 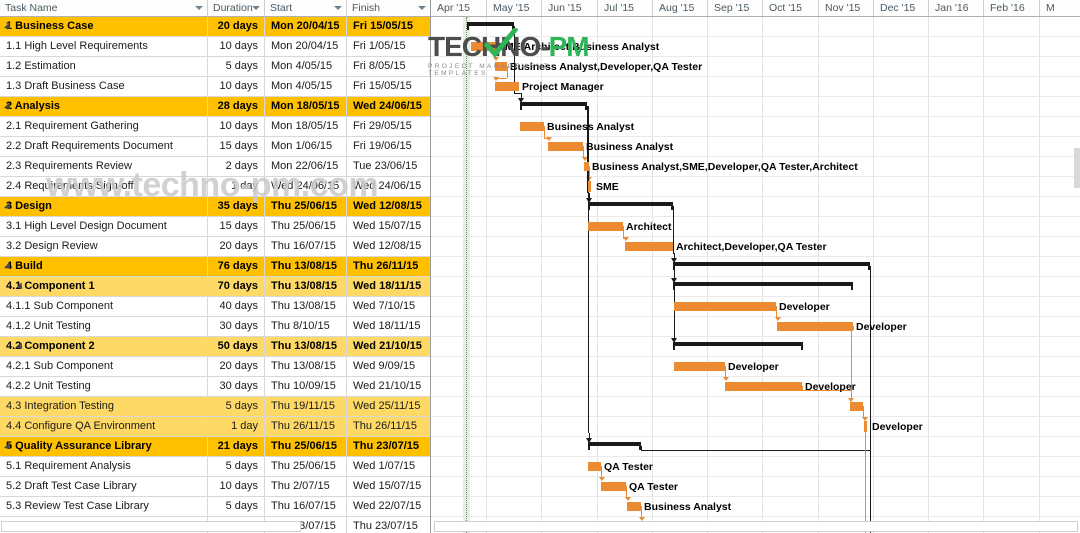 What do you see at coordinates (104, 386) in the screenshot?
I see `task-name-cell: 4.2.2 Unit Testing` at bounding box center [104, 386].